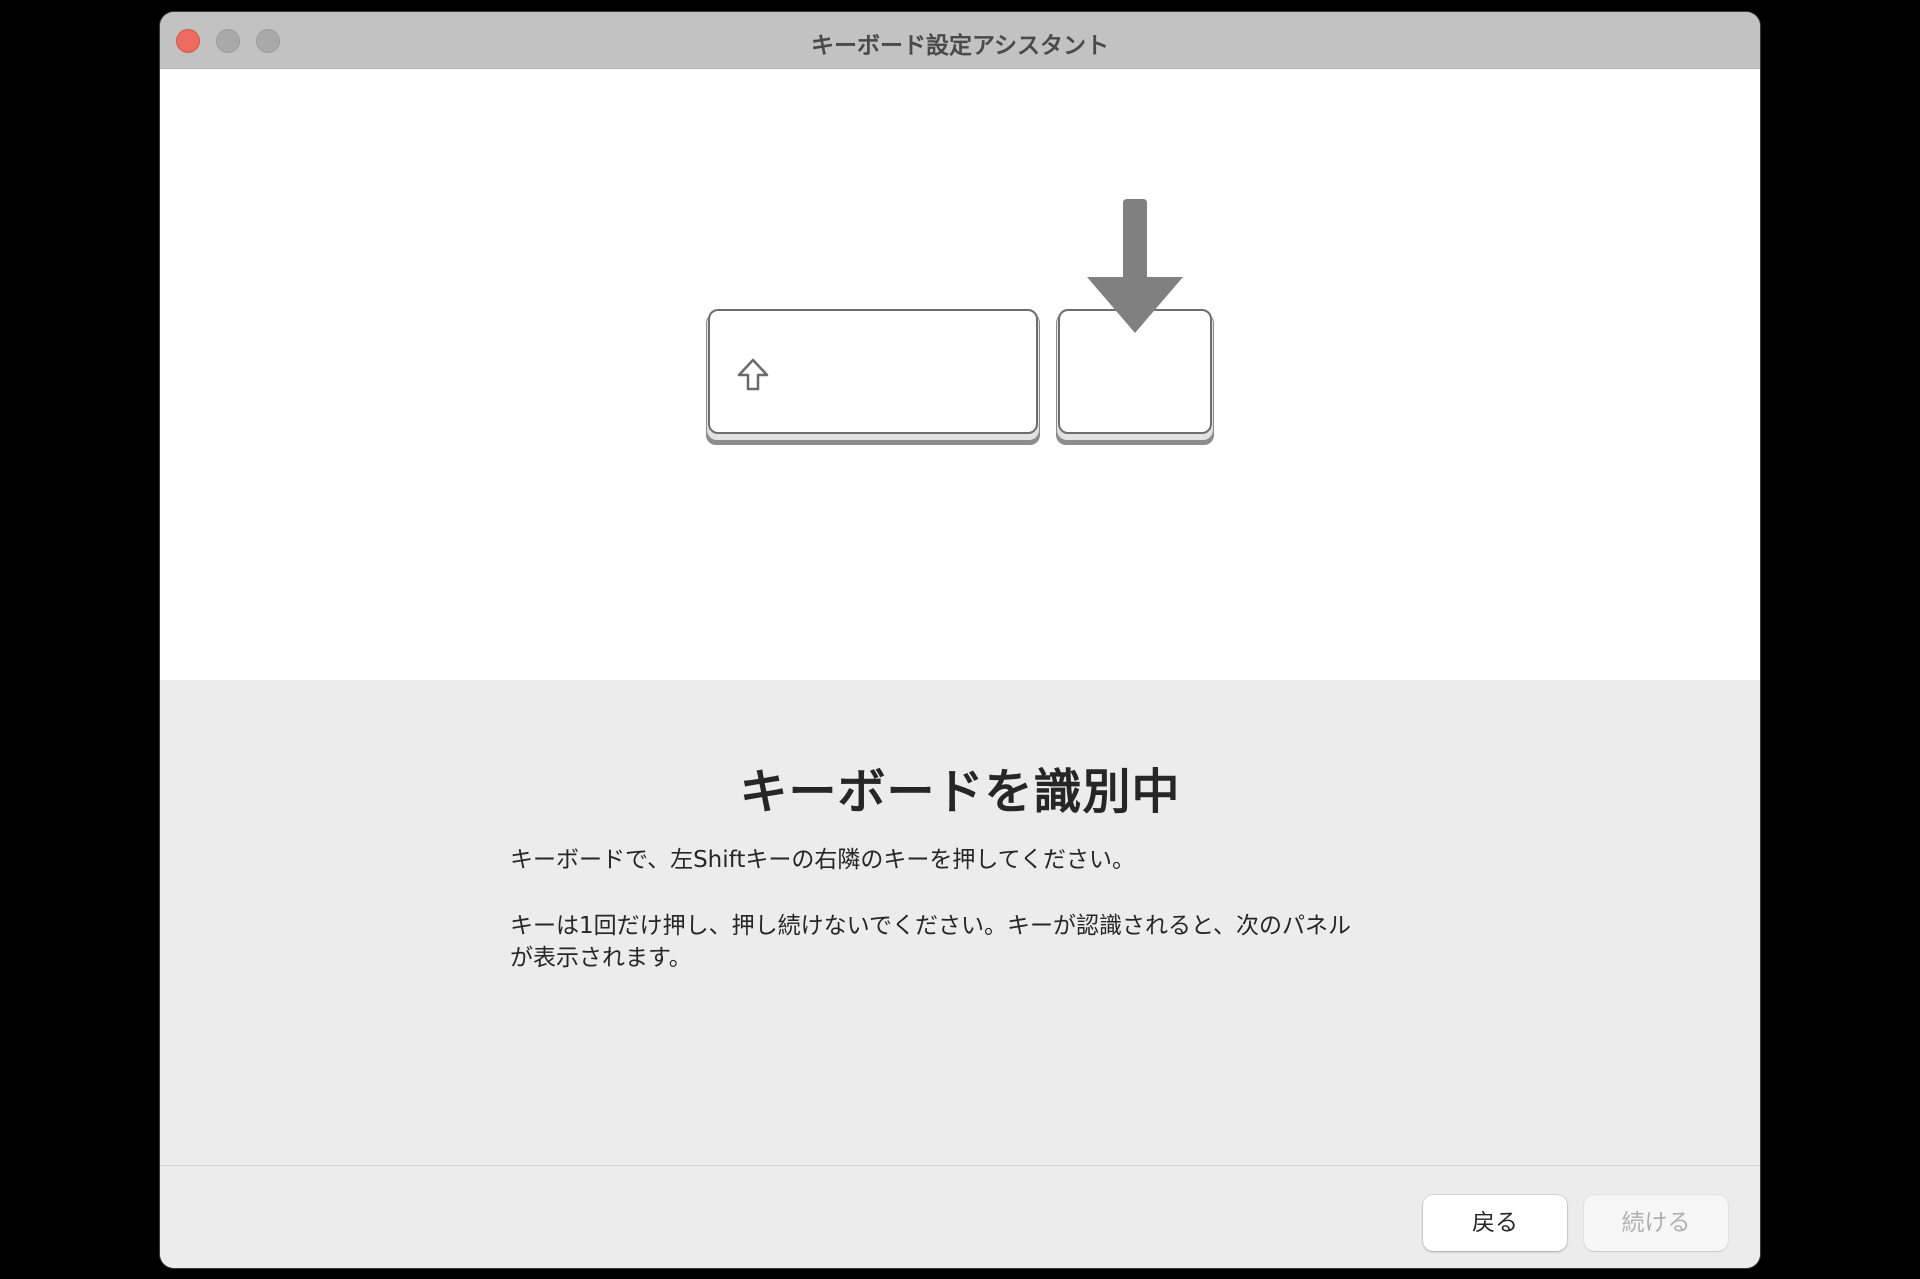  I want to click on page-heading: キーボードを識別中, so click(960, 792).